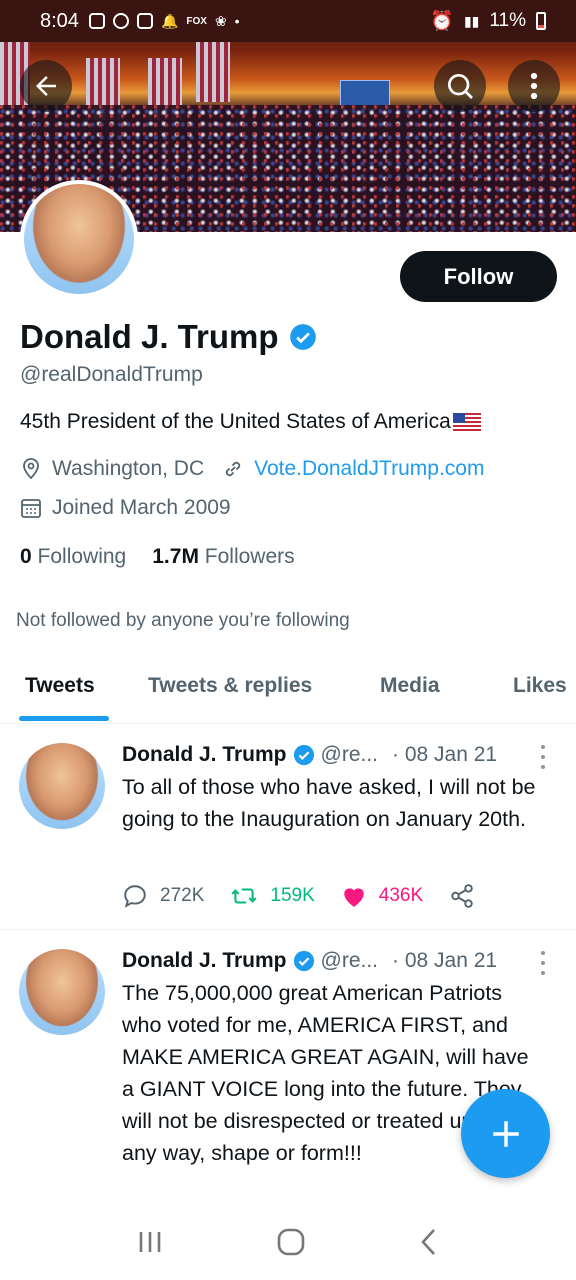 This screenshot has height=1280, width=576. Describe the element at coordinates (64, 718) in the screenshot. I see `active-tab-indicator` at that location.